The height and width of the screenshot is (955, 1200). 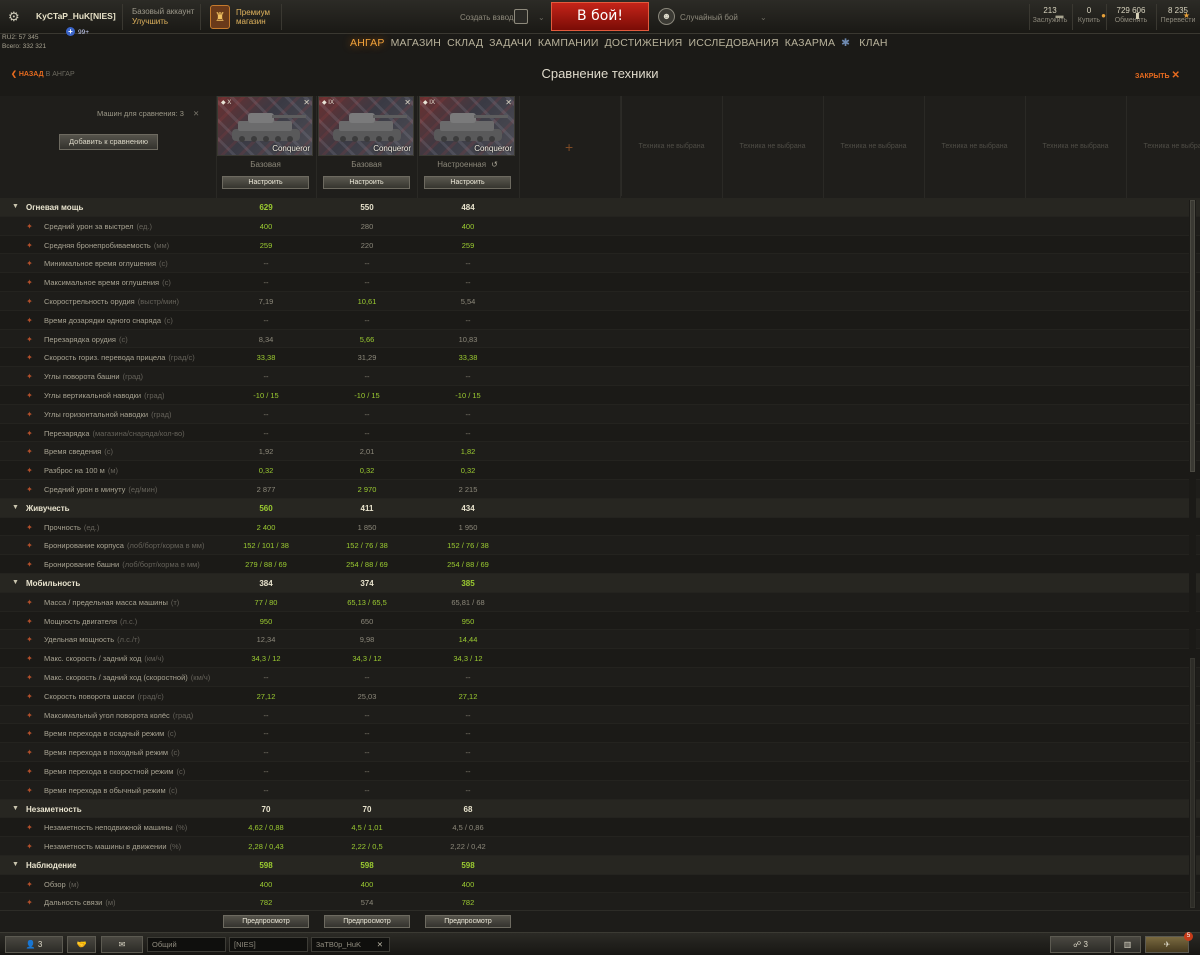 What do you see at coordinates (1080, 944) in the screenshot?
I see `sessions-button: ☍ 3` at bounding box center [1080, 944].